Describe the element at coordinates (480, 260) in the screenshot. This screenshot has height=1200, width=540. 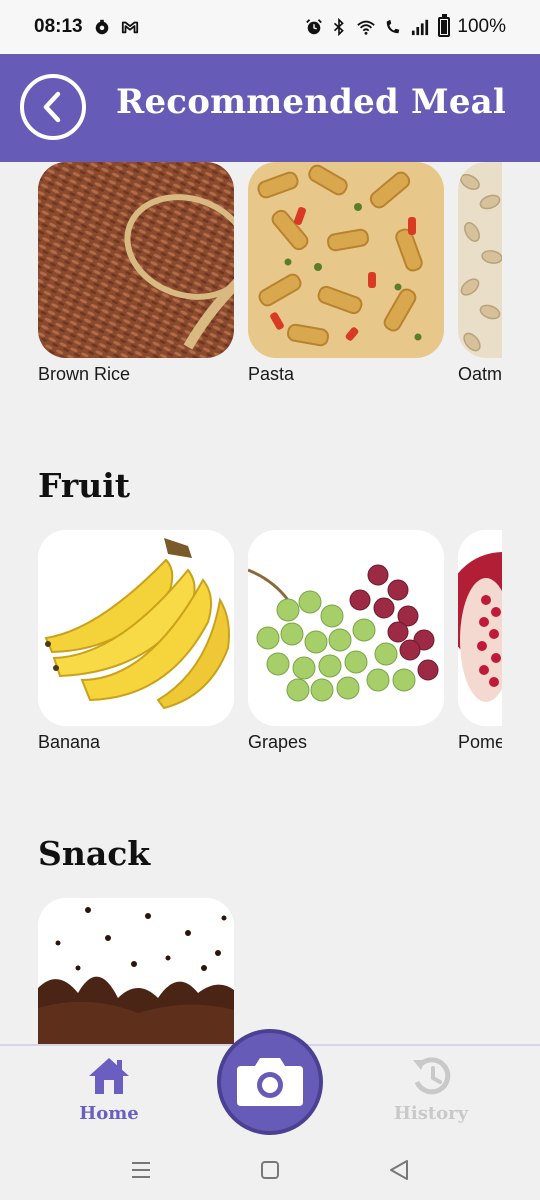
I see `oatmeal-image` at that location.